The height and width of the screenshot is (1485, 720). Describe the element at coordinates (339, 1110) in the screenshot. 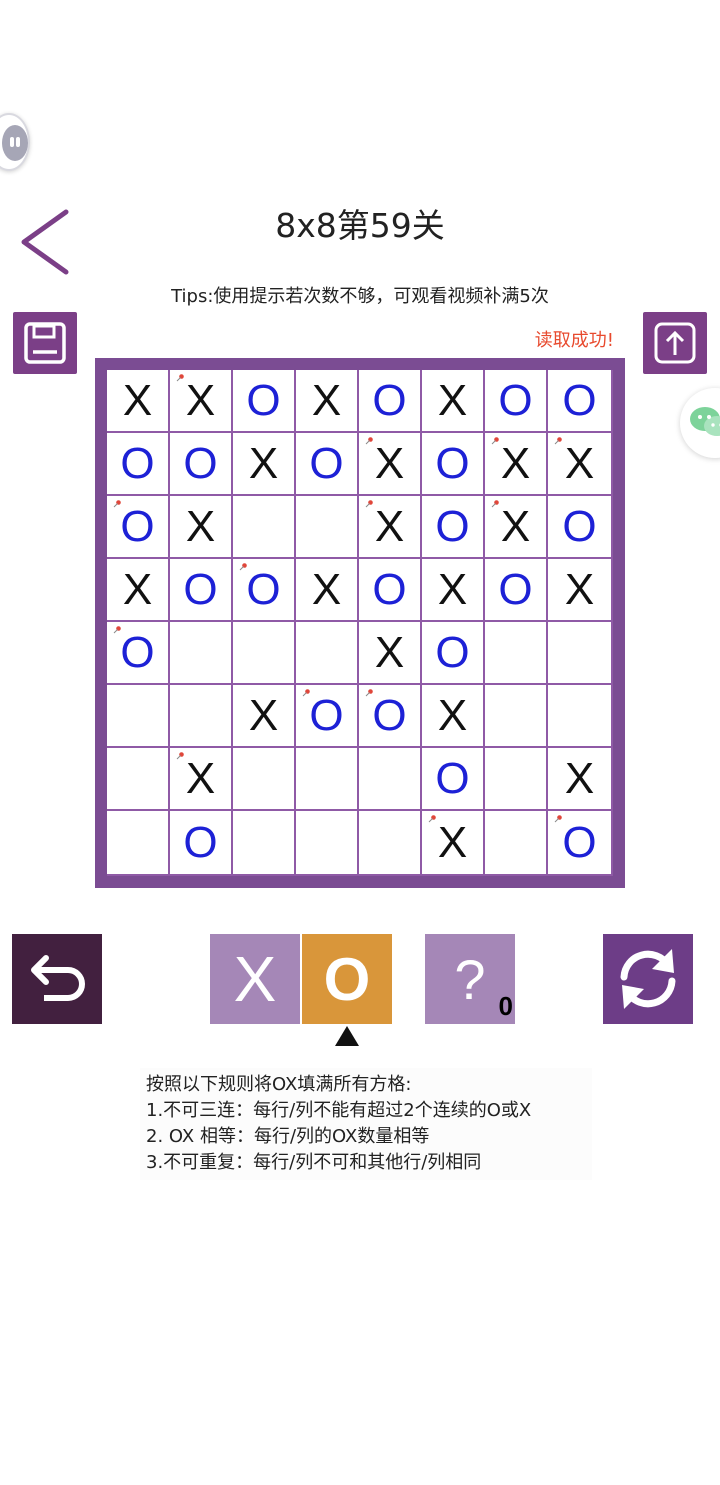

I see `rule-1: 1.不可三连：每行/列不能有超过2个连续的O或X` at that location.